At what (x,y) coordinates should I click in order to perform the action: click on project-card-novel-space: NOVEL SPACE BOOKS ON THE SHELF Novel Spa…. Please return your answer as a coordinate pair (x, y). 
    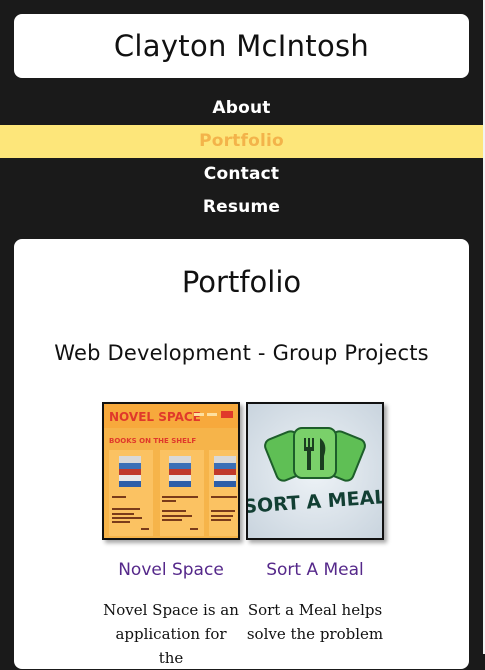
    Looking at the image, I should click on (172, 536).